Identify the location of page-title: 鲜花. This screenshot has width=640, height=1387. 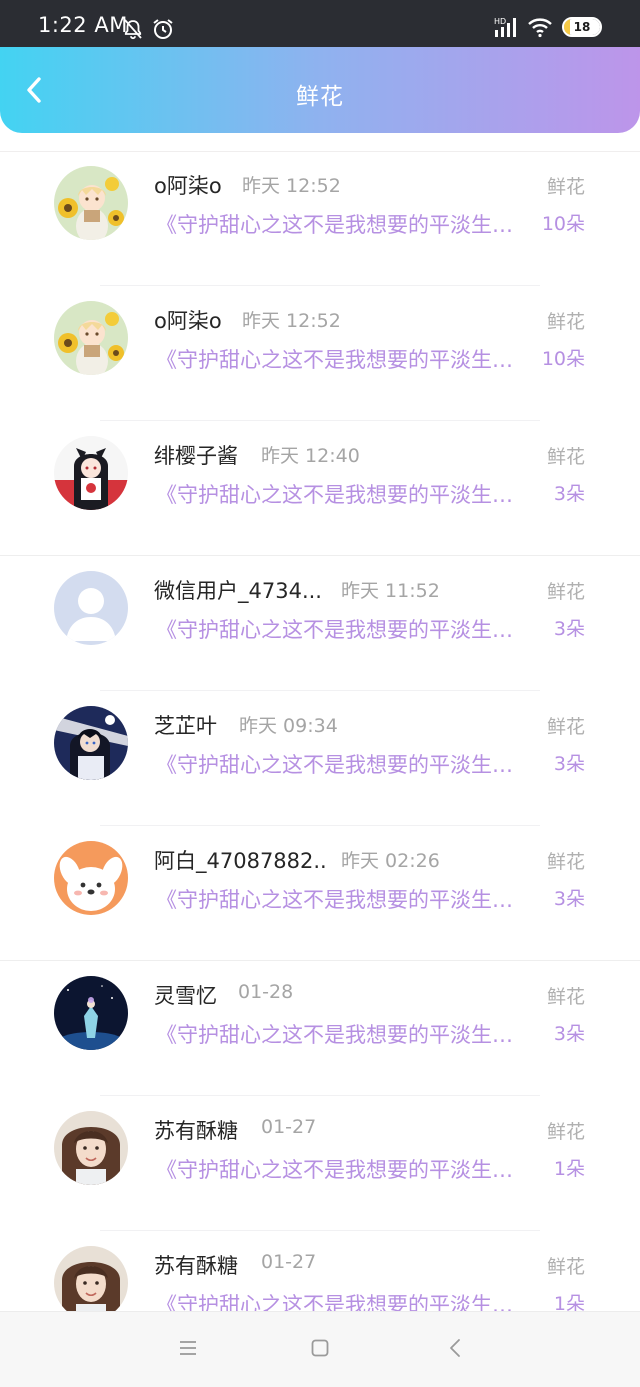
(320, 97).